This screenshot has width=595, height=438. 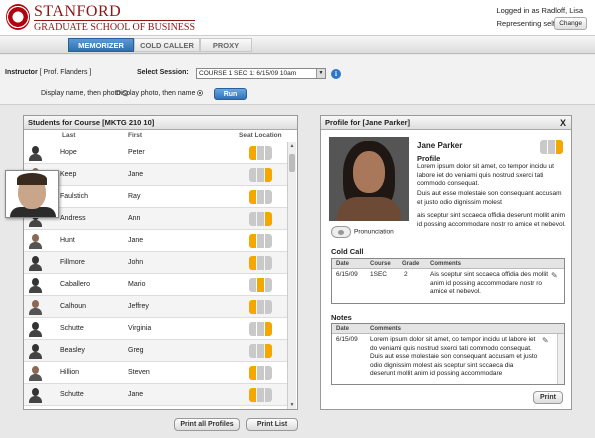 What do you see at coordinates (292, 163) in the screenshot?
I see `scroll-thumb` at bounding box center [292, 163].